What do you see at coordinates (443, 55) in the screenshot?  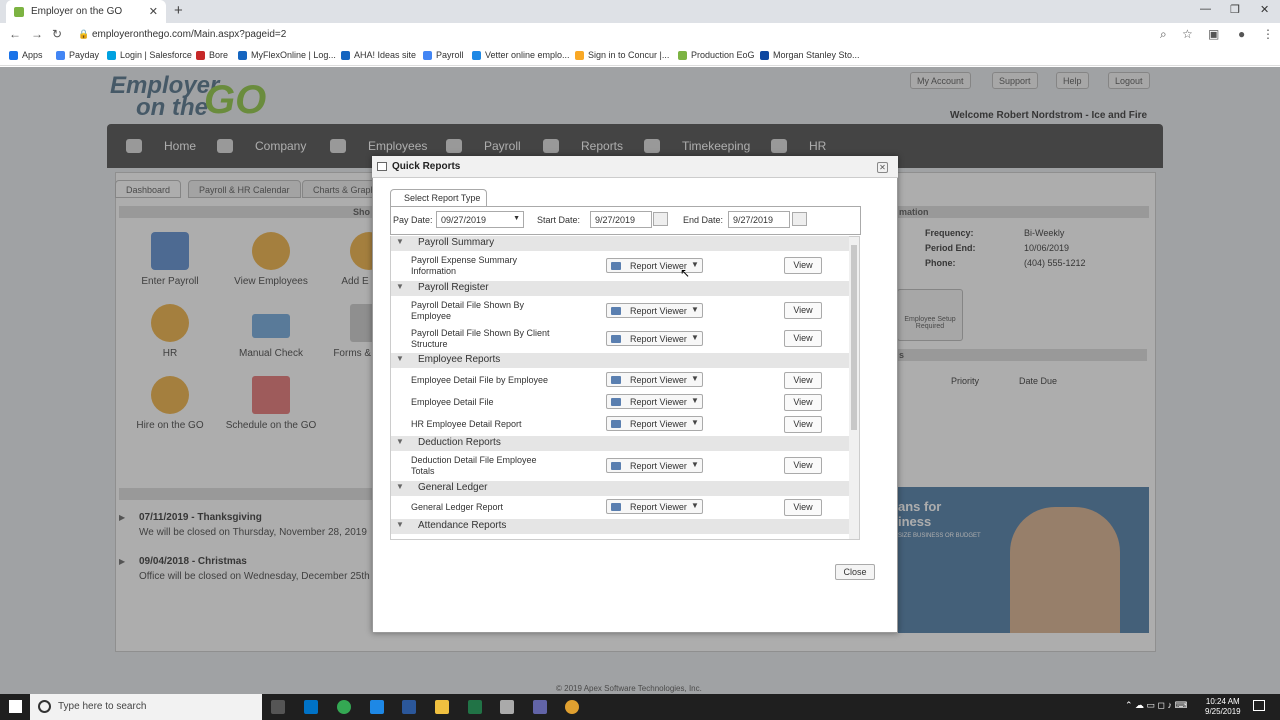 I see `bookmark-payroll: Payroll` at bounding box center [443, 55].